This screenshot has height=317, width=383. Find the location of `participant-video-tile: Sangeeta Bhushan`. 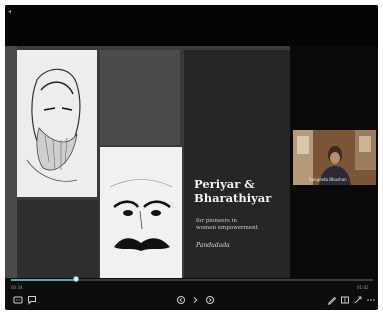

participant-video-tile: Sangeeta Bhushan is located at coordinates (334, 157).